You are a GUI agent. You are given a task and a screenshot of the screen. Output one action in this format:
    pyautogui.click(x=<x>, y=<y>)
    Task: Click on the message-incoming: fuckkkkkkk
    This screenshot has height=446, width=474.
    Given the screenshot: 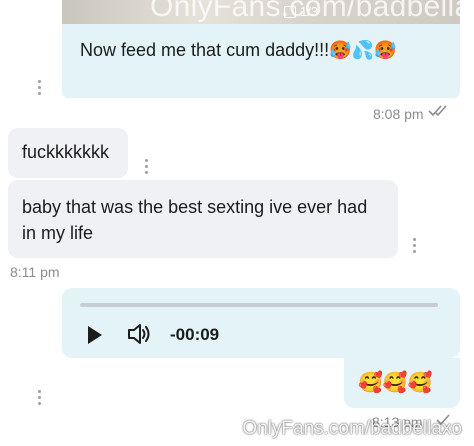 What is the action you would take?
    pyautogui.click(x=68, y=153)
    